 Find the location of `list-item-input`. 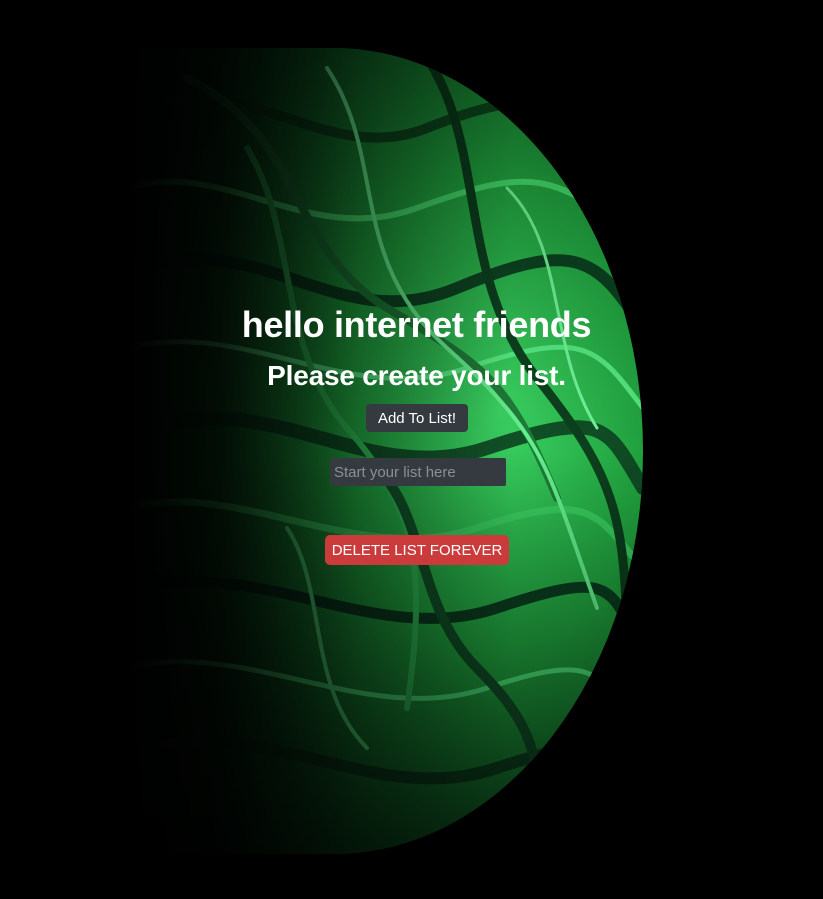

list-item-input is located at coordinates (418, 472).